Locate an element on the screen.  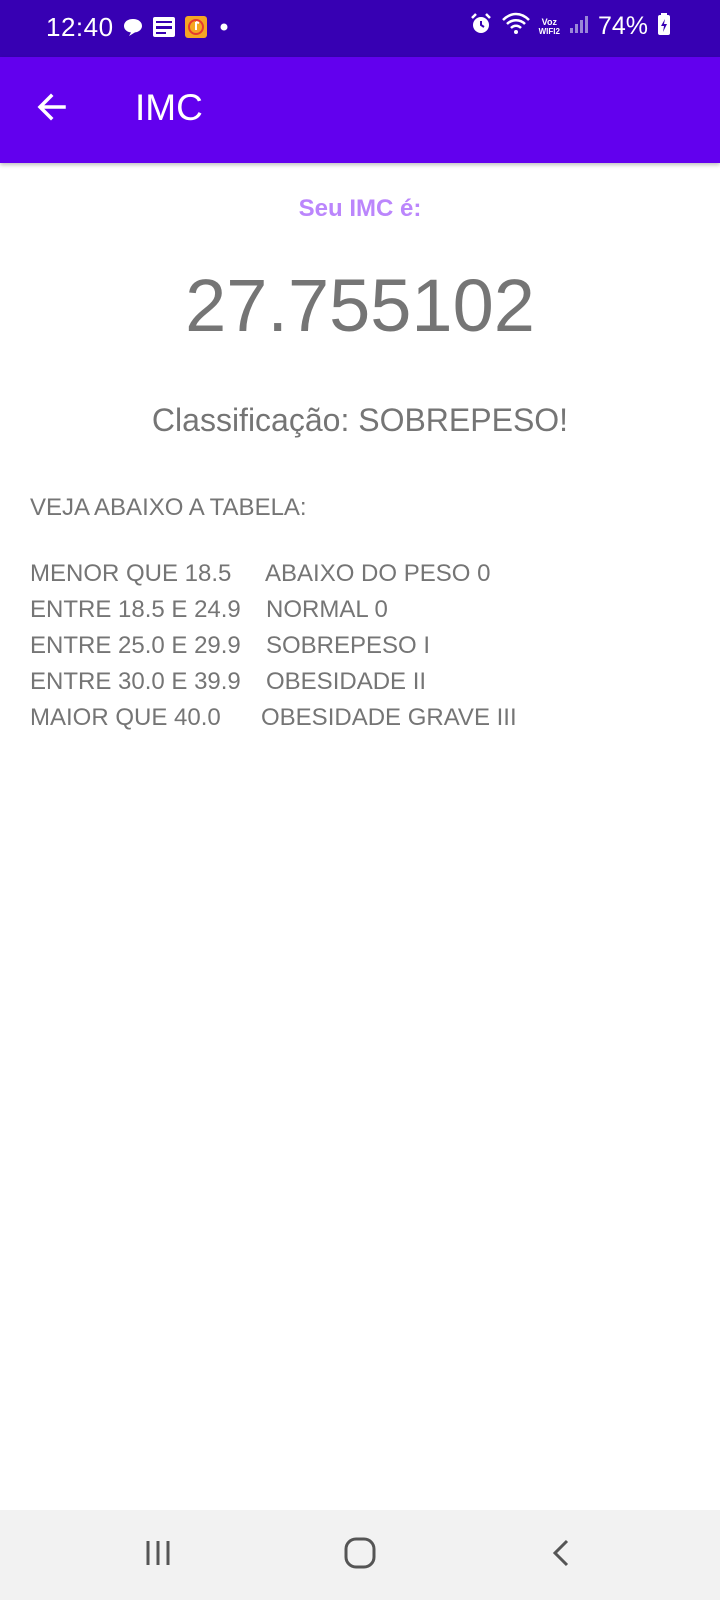
arrow-left-icon is located at coordinates (52, 109).